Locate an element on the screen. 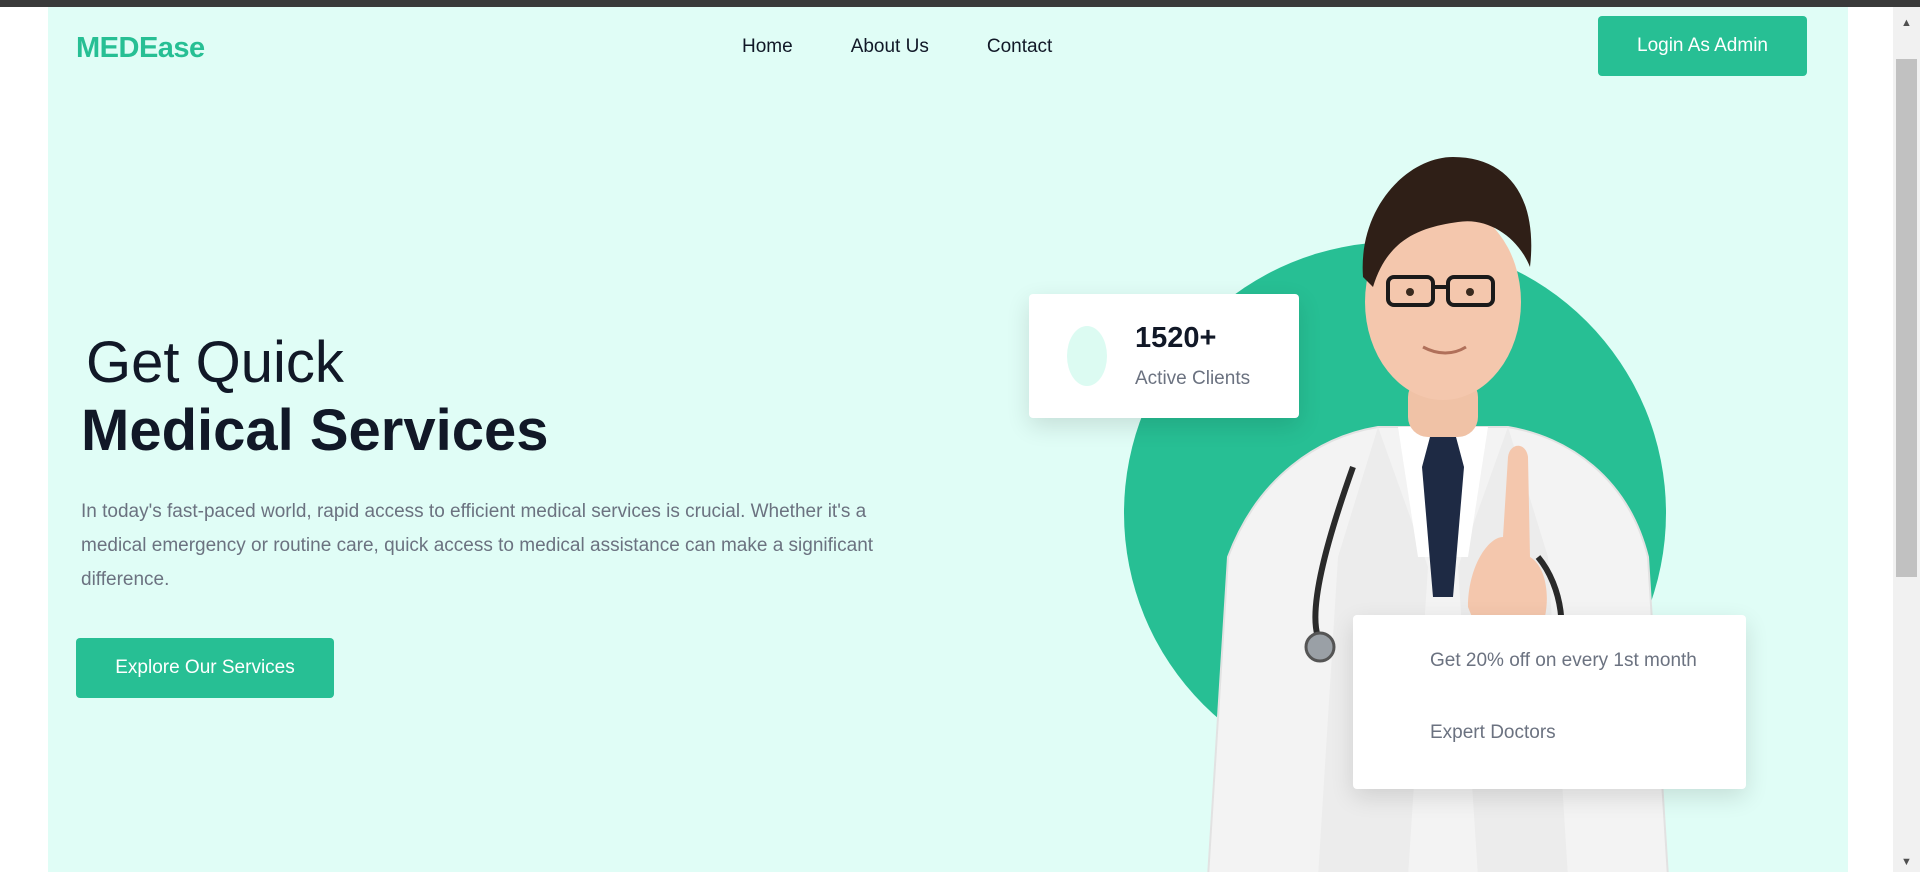 The image size is (1920, 872). scroll-thumb is located at coordinates (1906, 318).